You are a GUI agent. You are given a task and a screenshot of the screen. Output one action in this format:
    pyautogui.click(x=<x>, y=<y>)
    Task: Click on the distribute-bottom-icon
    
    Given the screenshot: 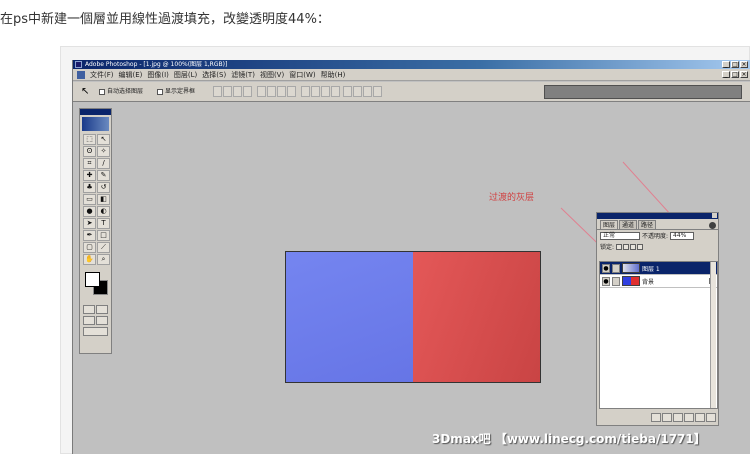 What is the action you would take?
    pyautogui.click(x=305, y=91)
    